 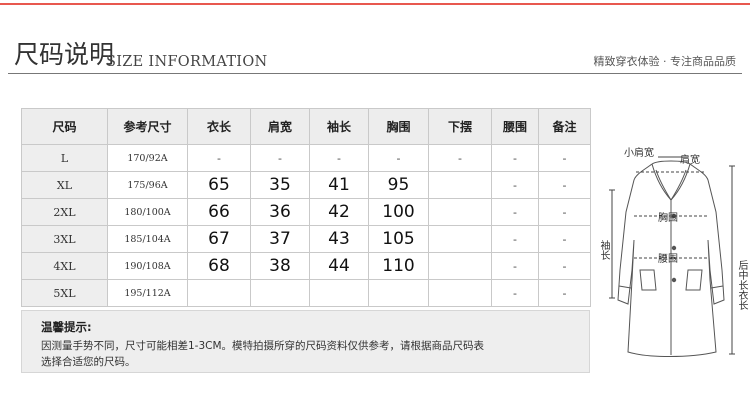 What do you see at coordinates (375, 4) in the screenshot?
I see `top-accent-line` at bounding box center [375, 4].